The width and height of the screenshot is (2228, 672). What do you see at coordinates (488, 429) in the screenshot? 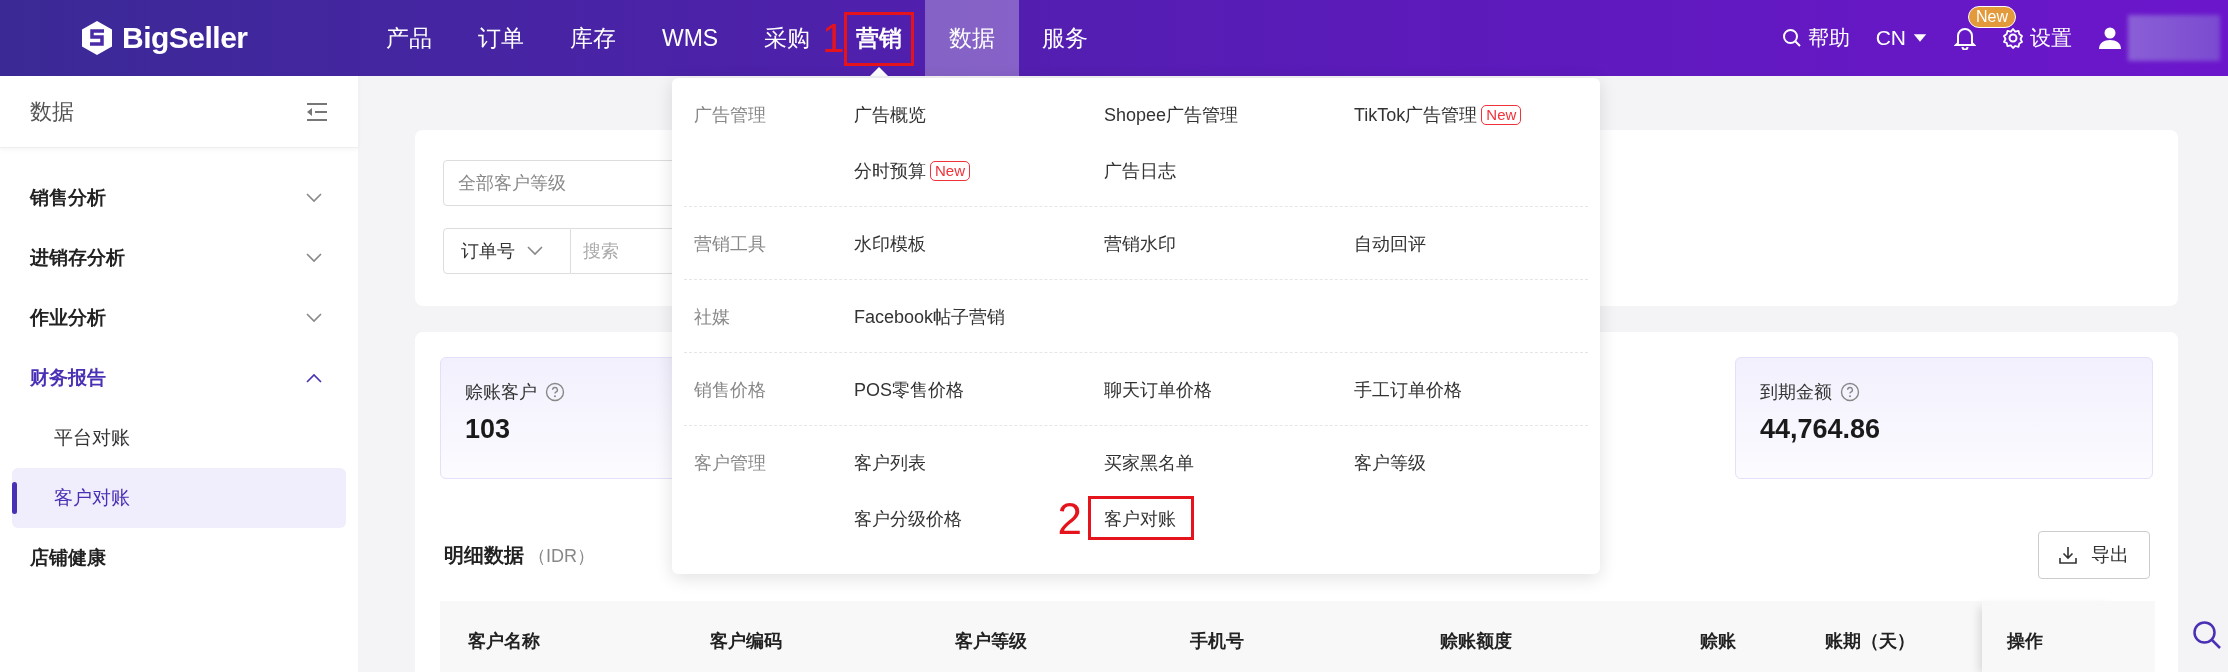
I see `stat-value: 103` at bounding box center [488, 429].